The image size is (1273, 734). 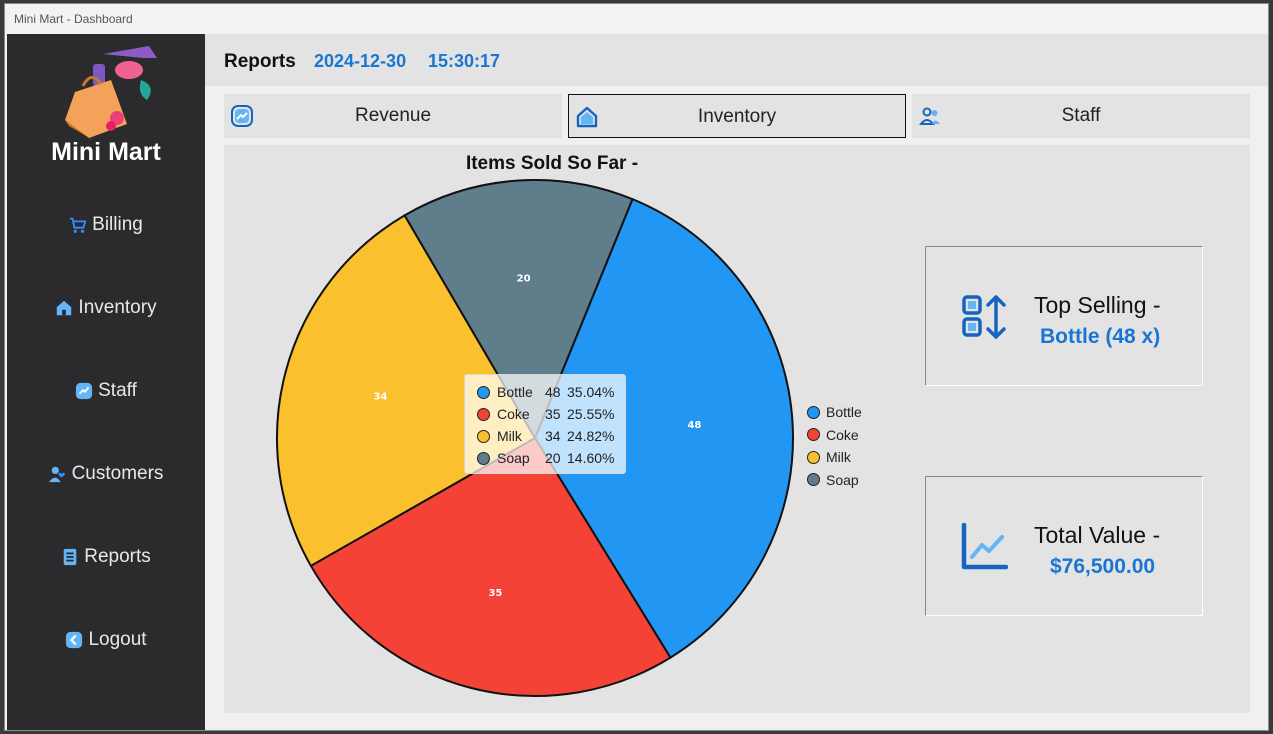 What do you see at coordinates (1097, 305) in the screenshot?
I see `card-label: Top Selling -` at bounding box center [1097, 305].